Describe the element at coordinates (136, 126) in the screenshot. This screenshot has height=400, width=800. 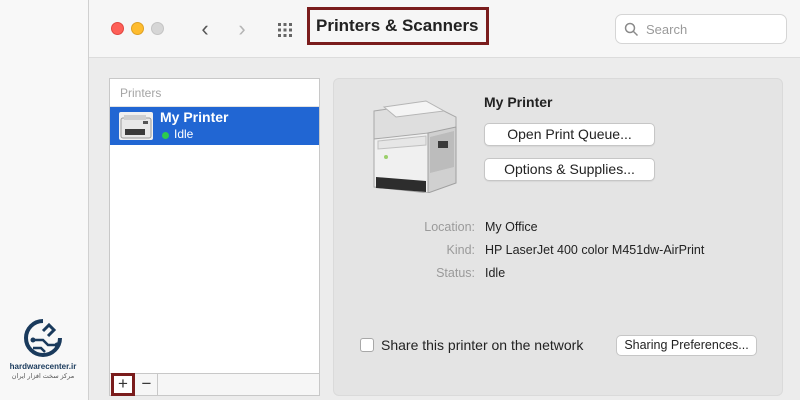
I see `printer-thumbnail-icon` at that location.